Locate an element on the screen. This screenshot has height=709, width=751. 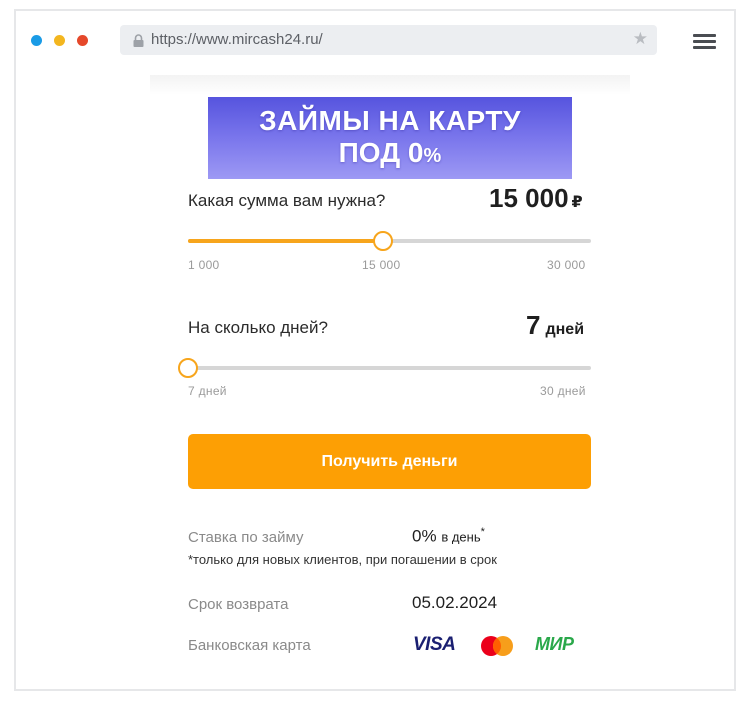
banner-line-2: ПОД 0% is located at coordinates (390, 153).